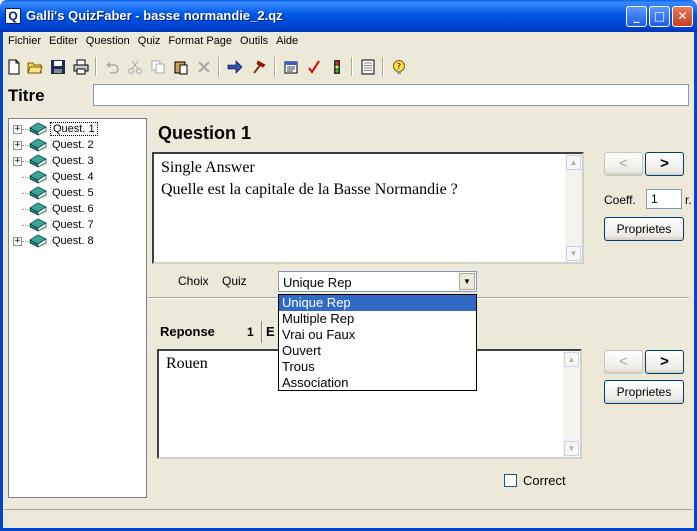 This screenshot has width=697, height=531. I want to click on tree-item: Quest. 6, so click(54, 209).